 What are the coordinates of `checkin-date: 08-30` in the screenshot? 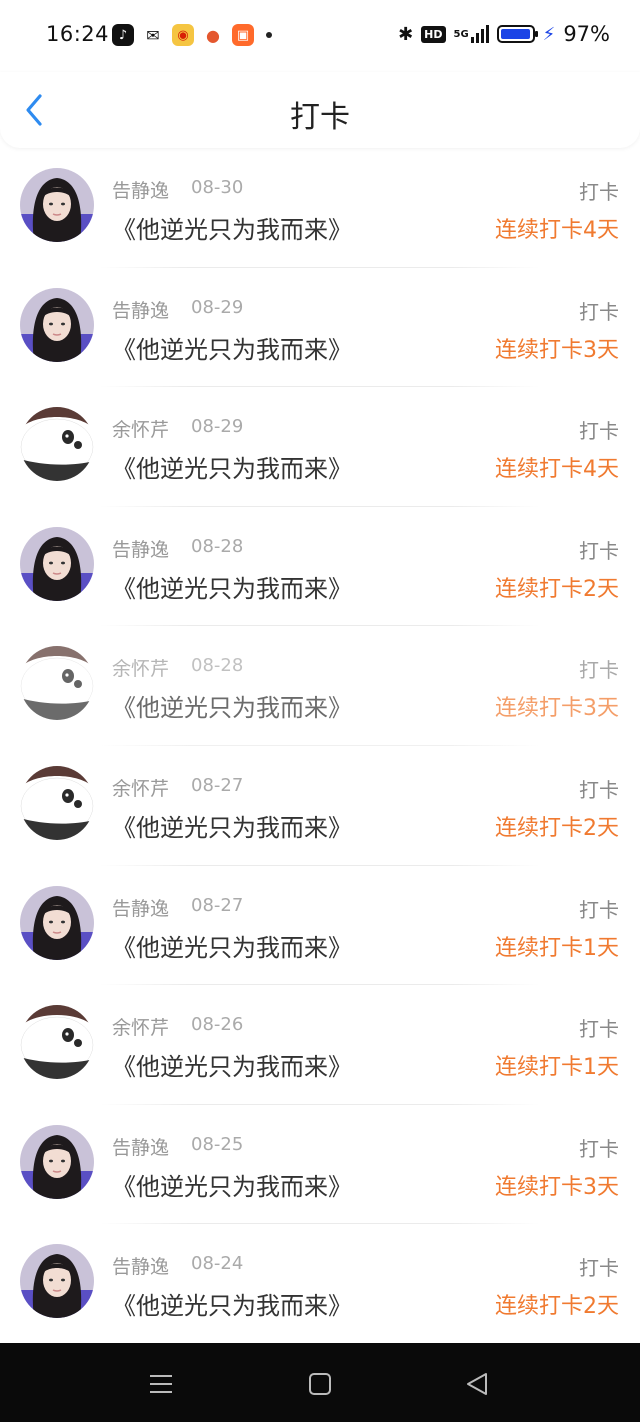 It's located at (217, 187).